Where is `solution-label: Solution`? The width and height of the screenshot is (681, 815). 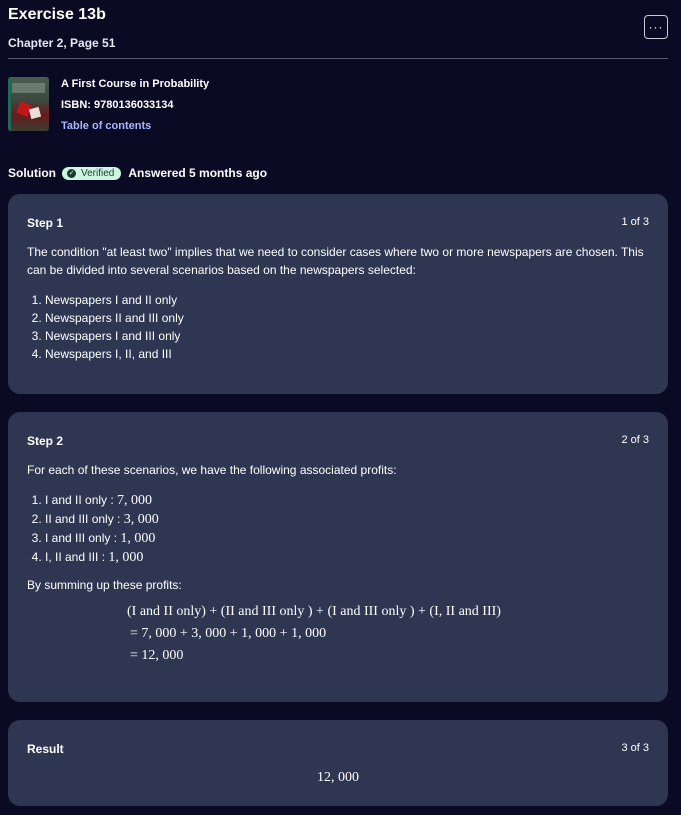 solution-label: Solution is located at coordinates (32, 173).